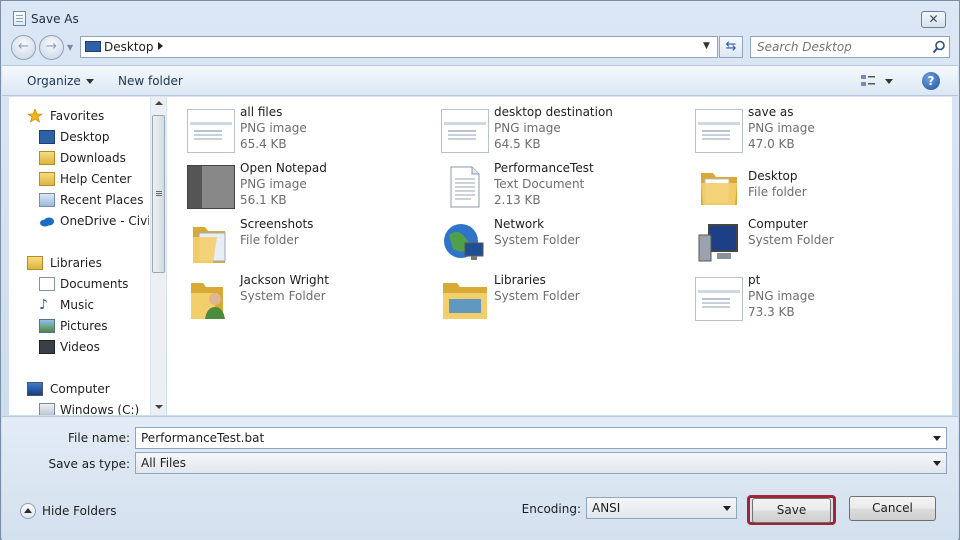  Describe the element at coordinates (79, 158) in the screenshot. I see `sidebar-item-downloads: Downloads` at that location.